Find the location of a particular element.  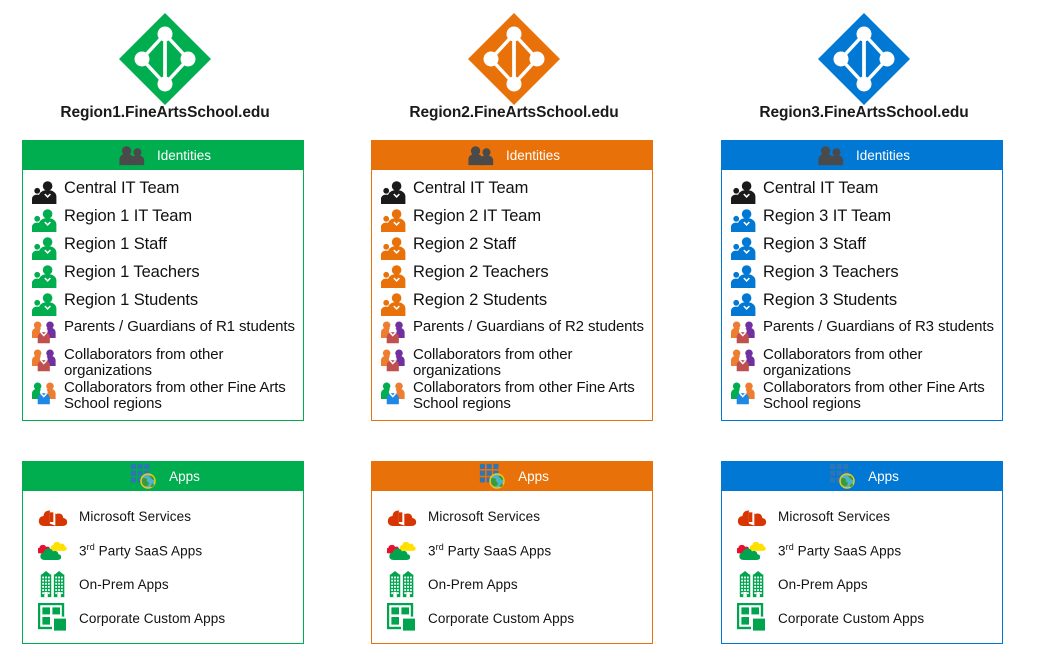

identity-item: Region 1 Staff is located at coordinates (163, 248).